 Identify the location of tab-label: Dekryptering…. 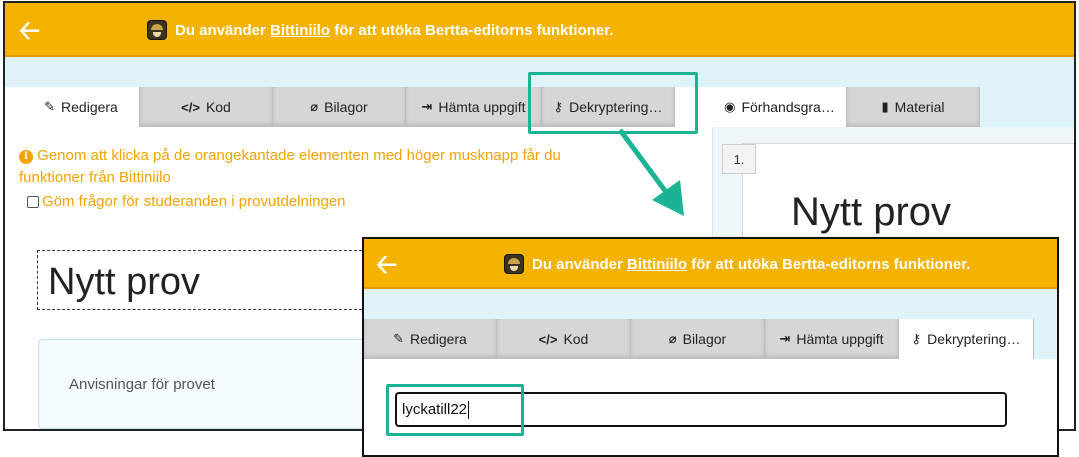
(974, 339).